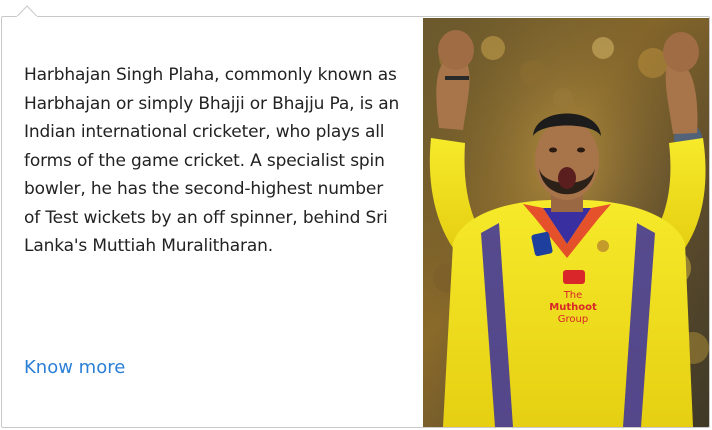 The width and height of the screenshot is (712, 430). Describe the element at coordinates (573, 295) in the screenshot. I see `sponsor-line-1: The` at that location.